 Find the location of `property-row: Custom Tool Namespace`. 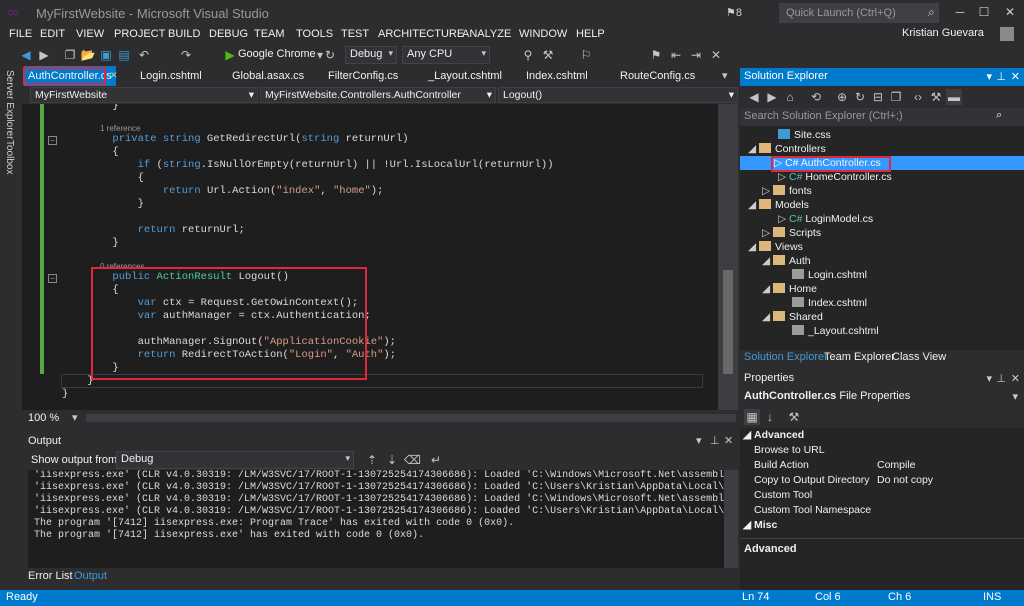

property-row: Custom Tool Namespace is located at coordinates (882, 510).